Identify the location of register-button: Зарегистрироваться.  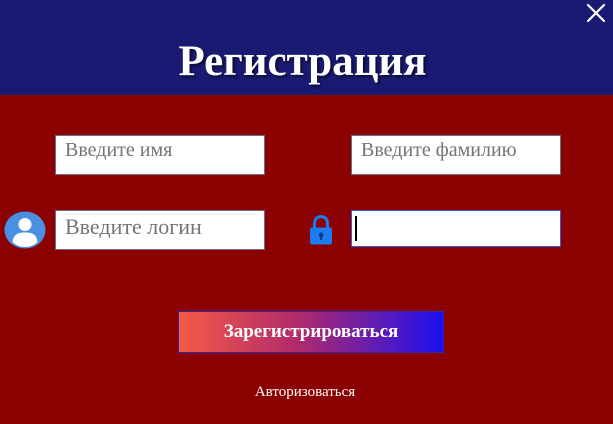
(311, 332).